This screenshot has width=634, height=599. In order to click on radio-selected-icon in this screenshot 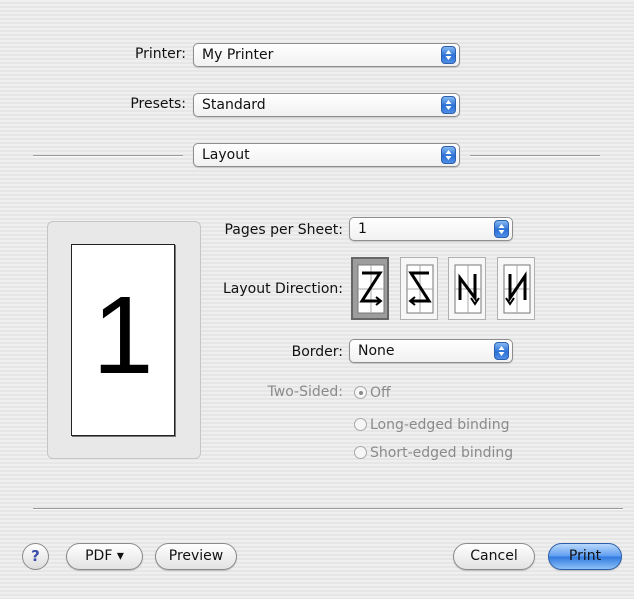, I will do `click(360, 392)`.